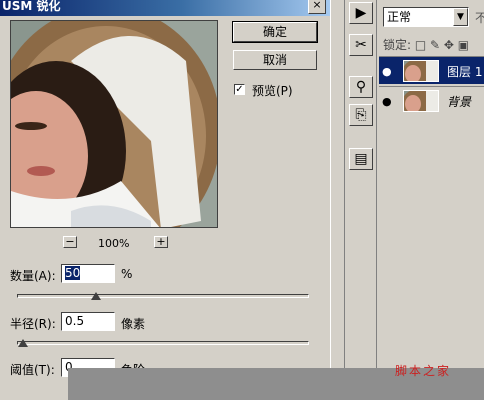  I want to click on zoom-level: 100%, so click(114, 243).